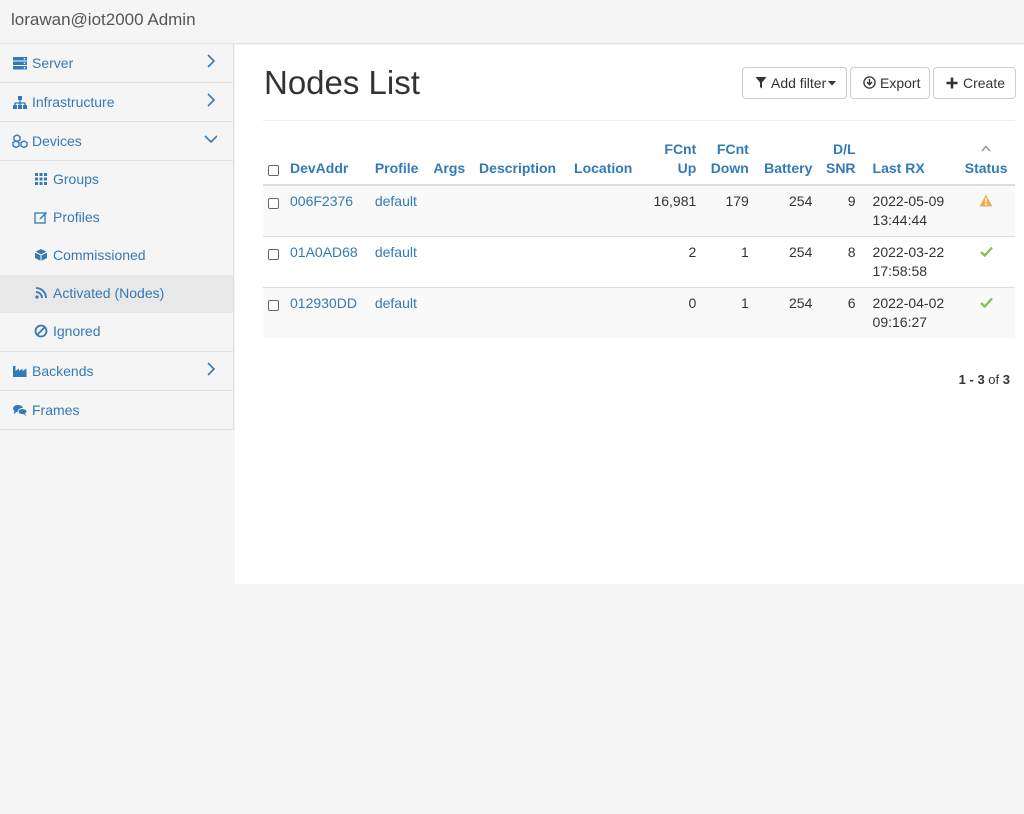 The image size is (1024, 814). I want to click on sidebar-item-label: Infrastructure, so click(73, 102).